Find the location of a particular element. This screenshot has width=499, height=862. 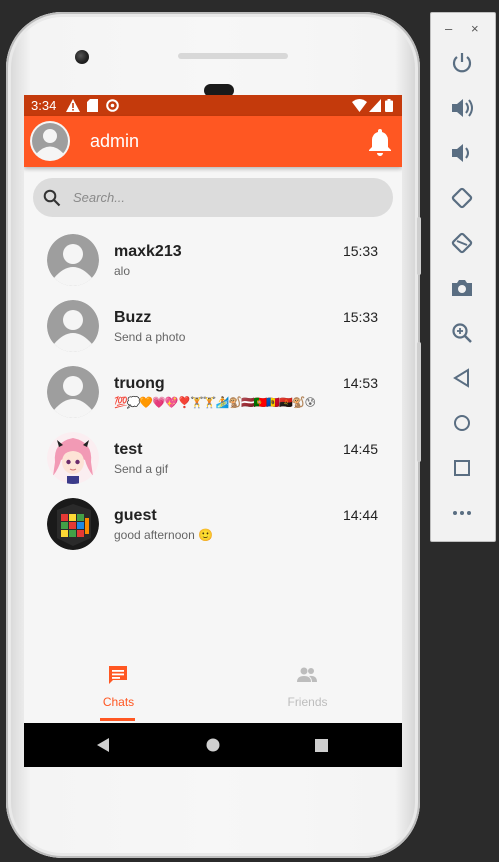

chat-name: maxk213 is located at coordinates (148, 251).